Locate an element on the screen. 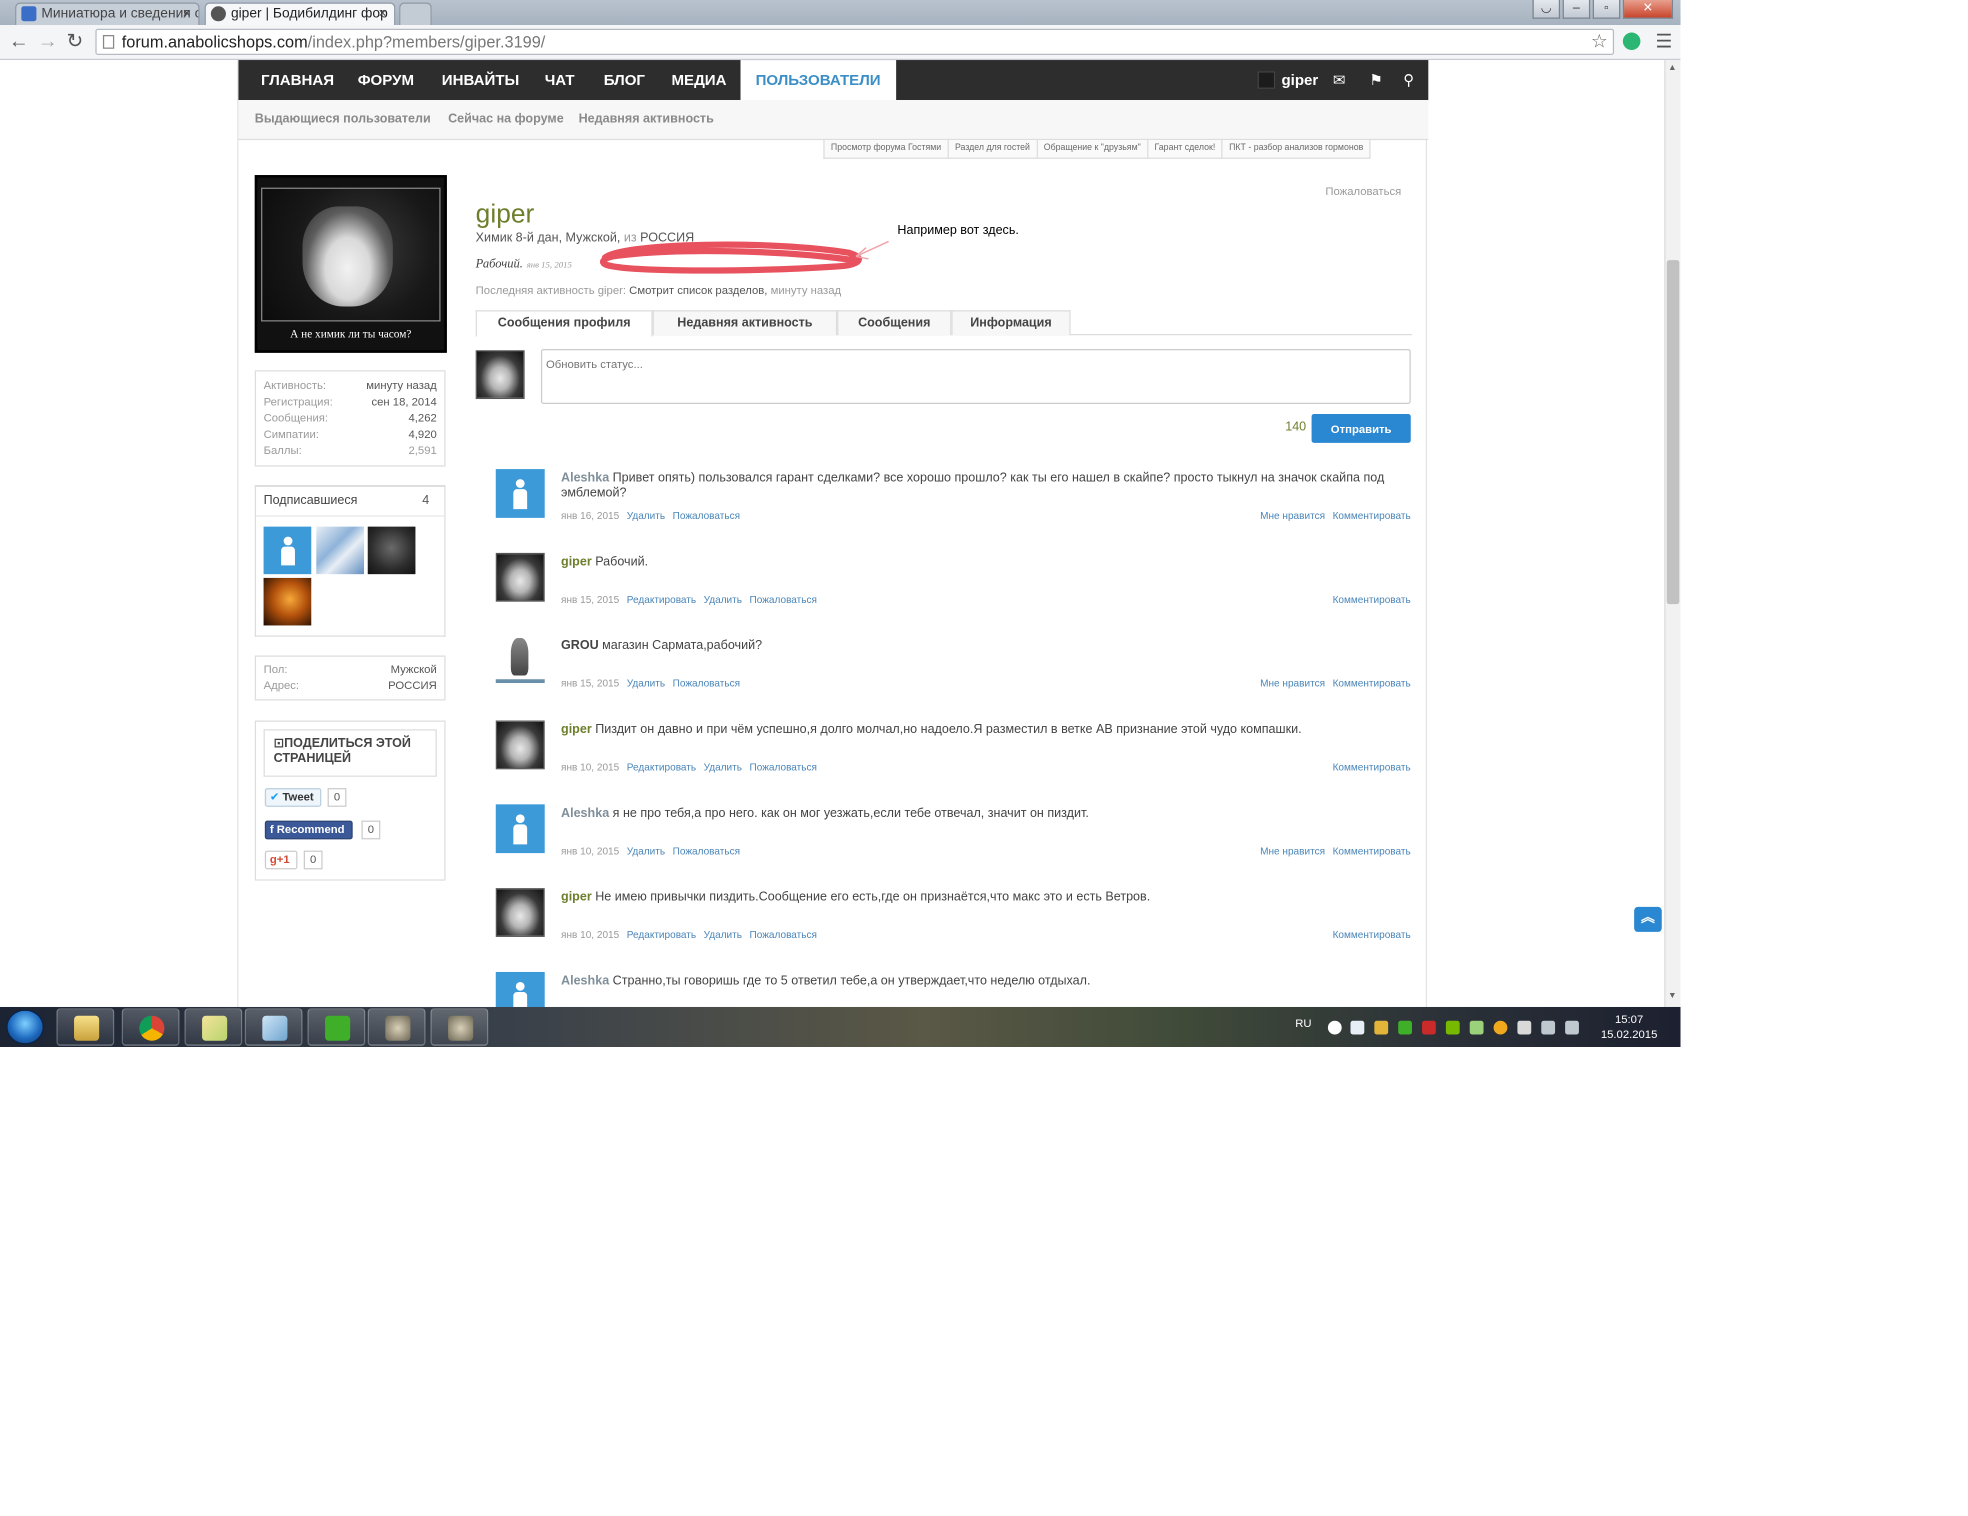 This screenshot has width=1968, height=1516. quick-link: Просмотр форума Гостями is located at coordinates (887, 149).